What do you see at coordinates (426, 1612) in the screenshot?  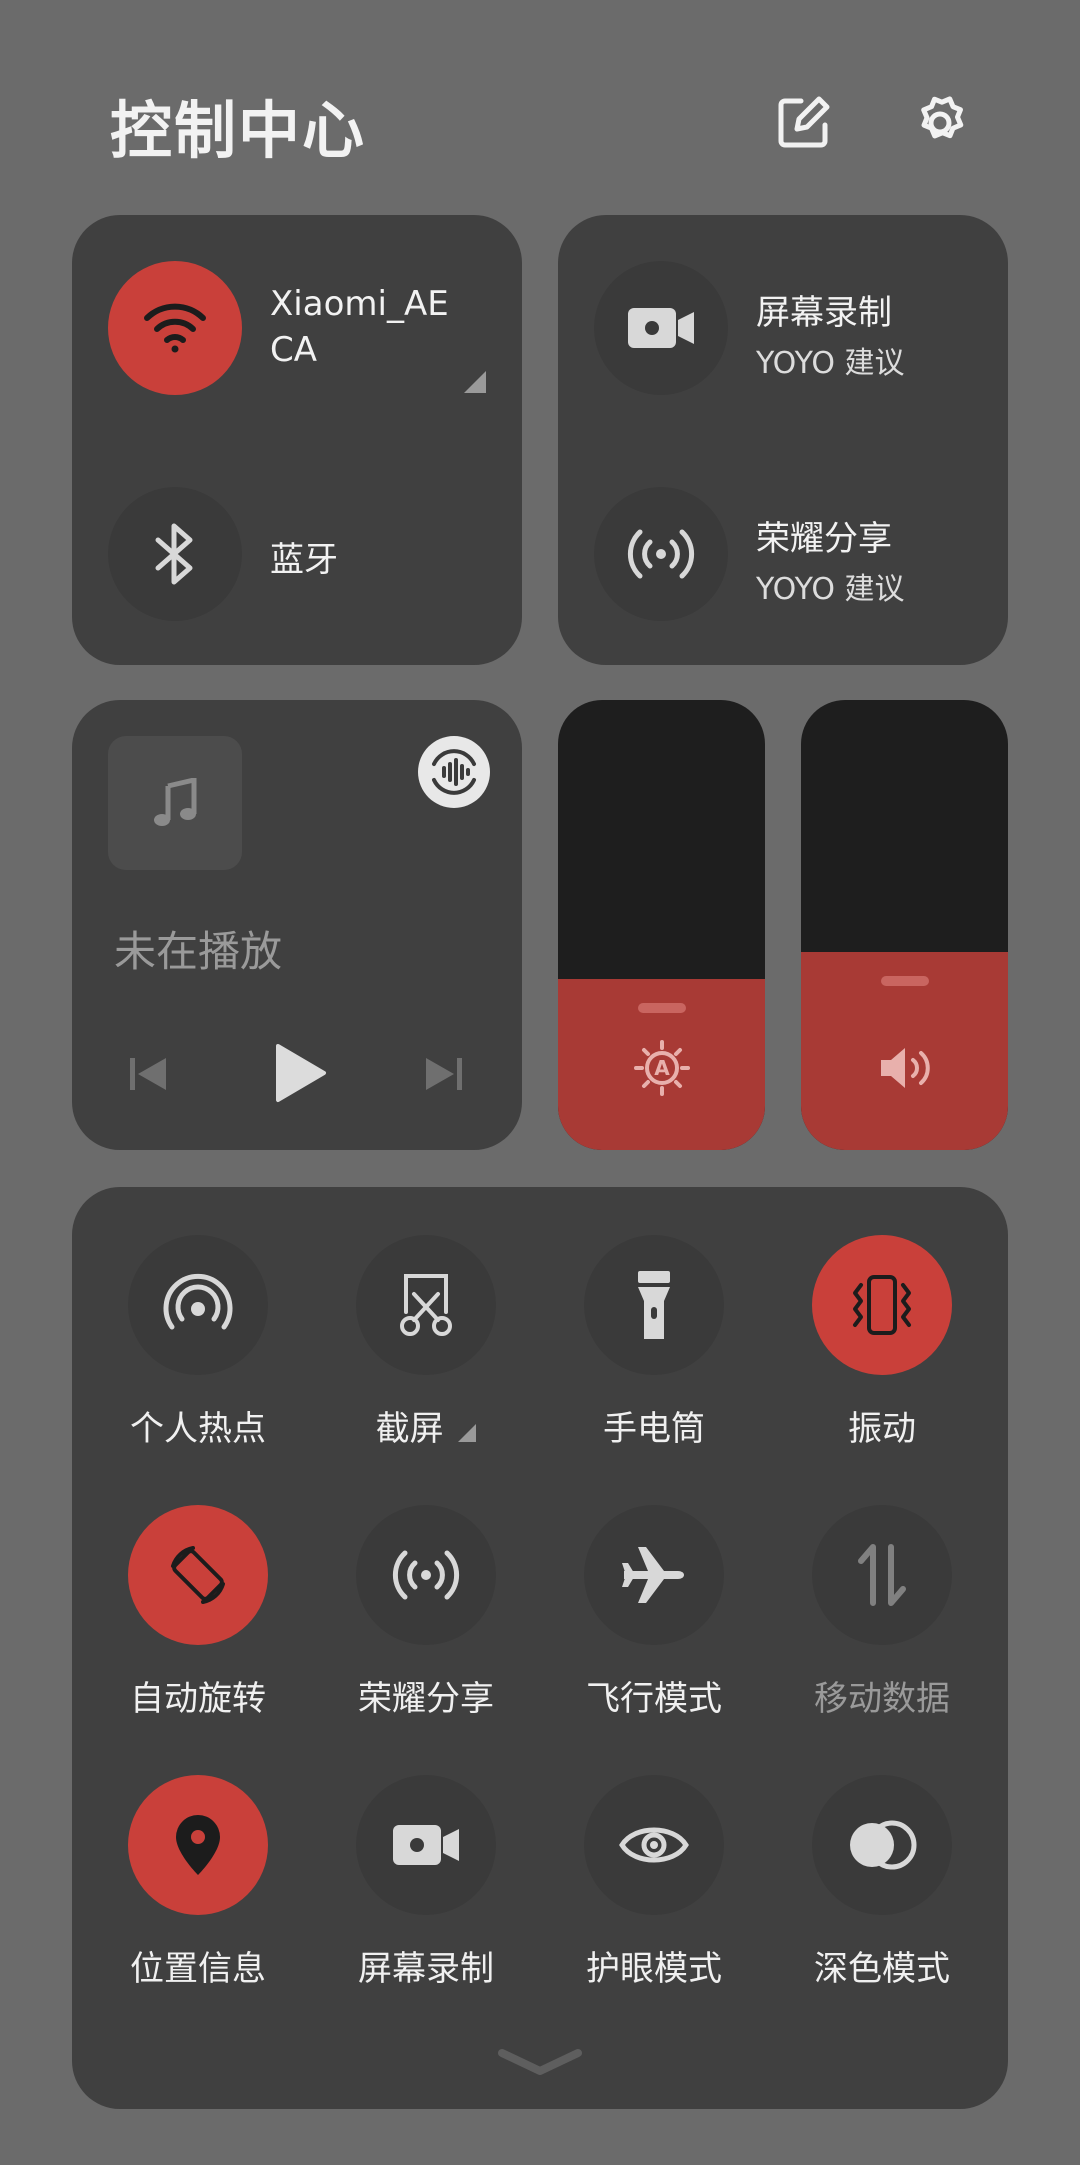 I see `toggle-honor-share: 荣耀分享` at bounding box center [426, 1612].